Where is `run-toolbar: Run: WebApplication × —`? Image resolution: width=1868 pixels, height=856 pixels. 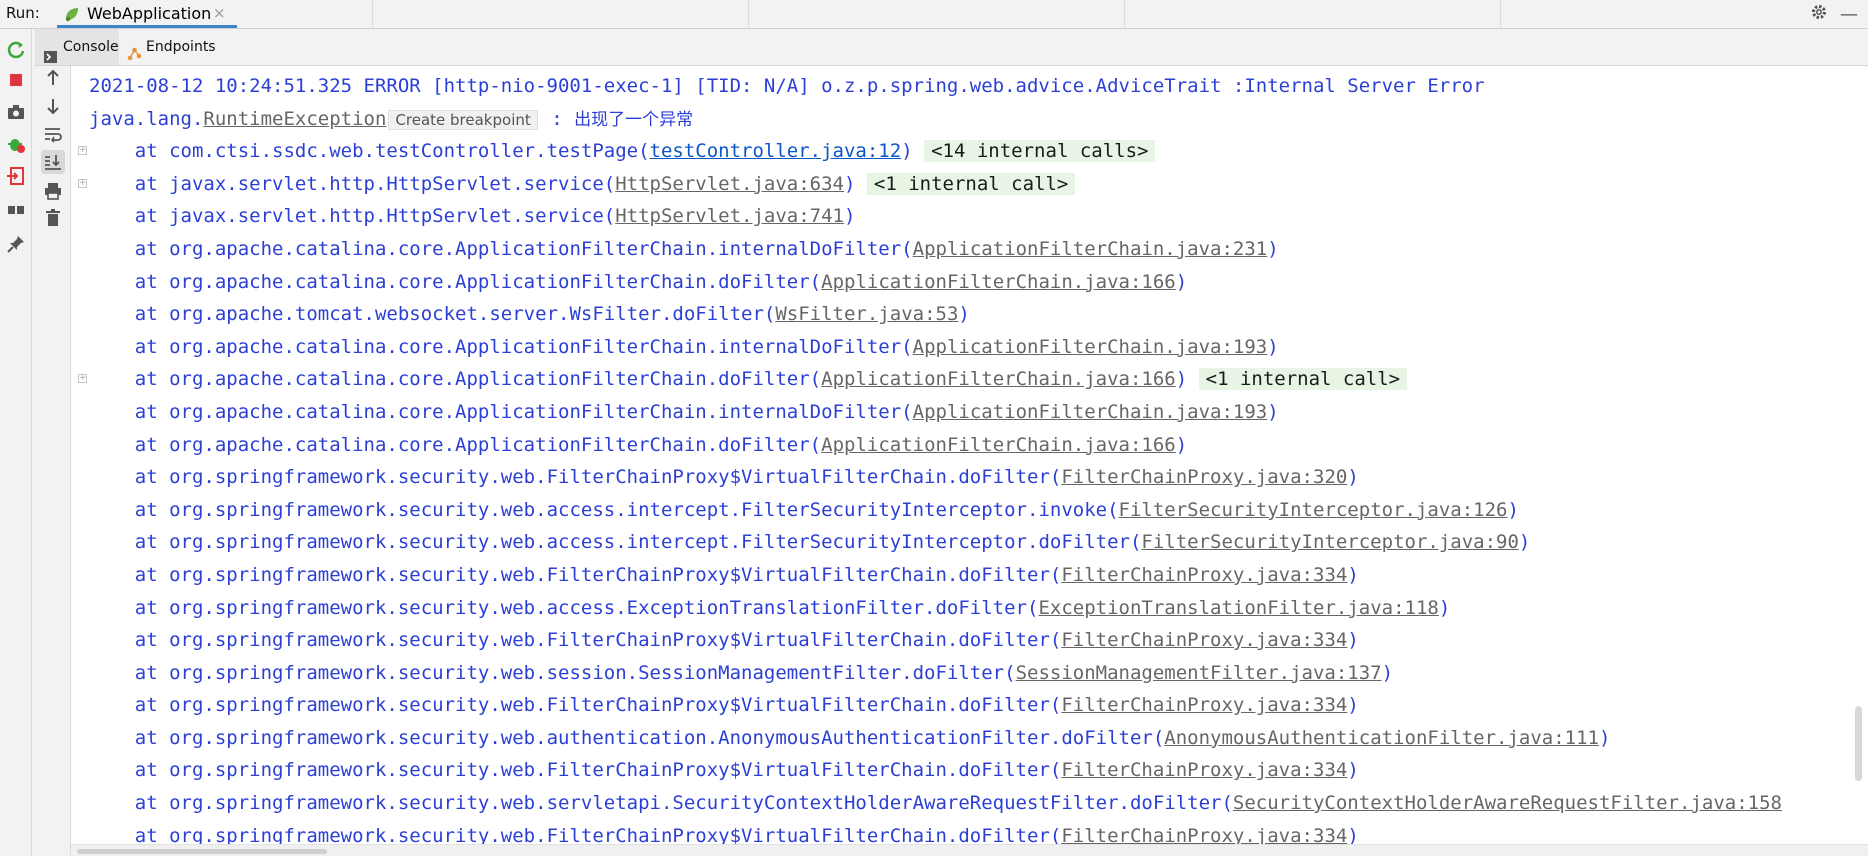
run-toolbar: Run: WebApplication × — is located at coordinates (934, 14).